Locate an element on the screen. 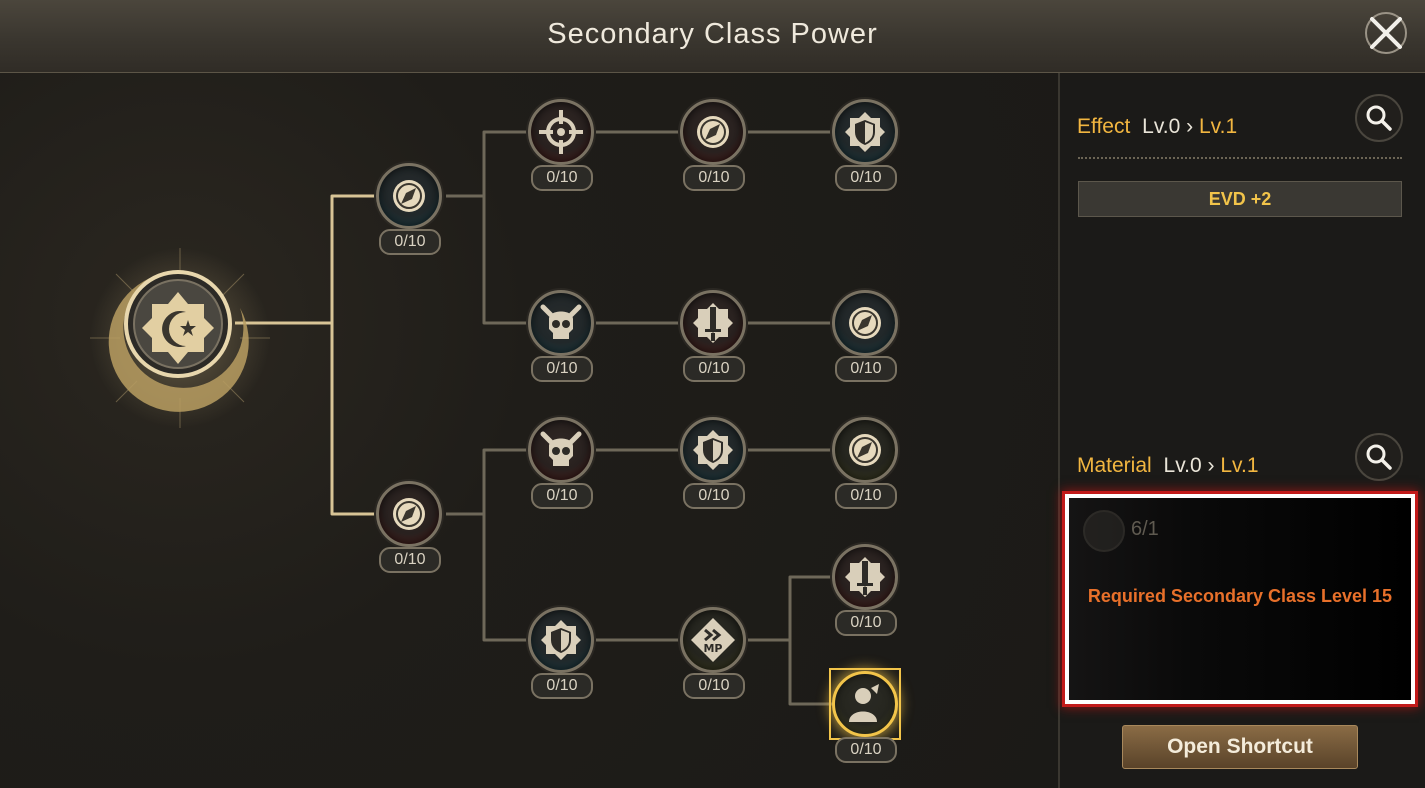 The image size is (1425, 788). selection-frame is located at coordinates (865, 704).